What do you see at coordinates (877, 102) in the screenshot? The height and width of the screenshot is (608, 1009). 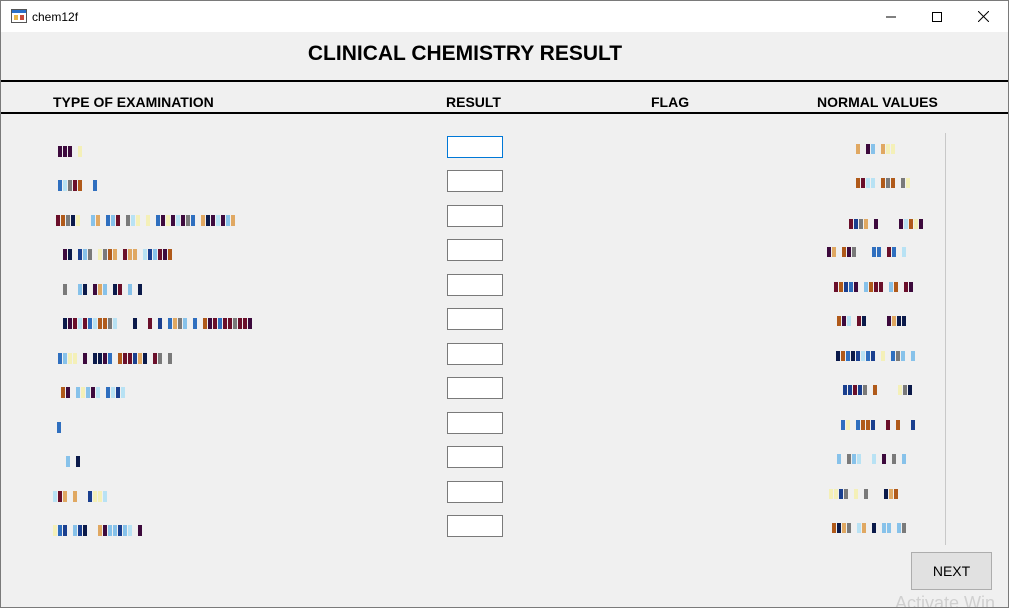 I see `column-header-normal-values: NORMAL VALUES` at bounding box center [877, 102].